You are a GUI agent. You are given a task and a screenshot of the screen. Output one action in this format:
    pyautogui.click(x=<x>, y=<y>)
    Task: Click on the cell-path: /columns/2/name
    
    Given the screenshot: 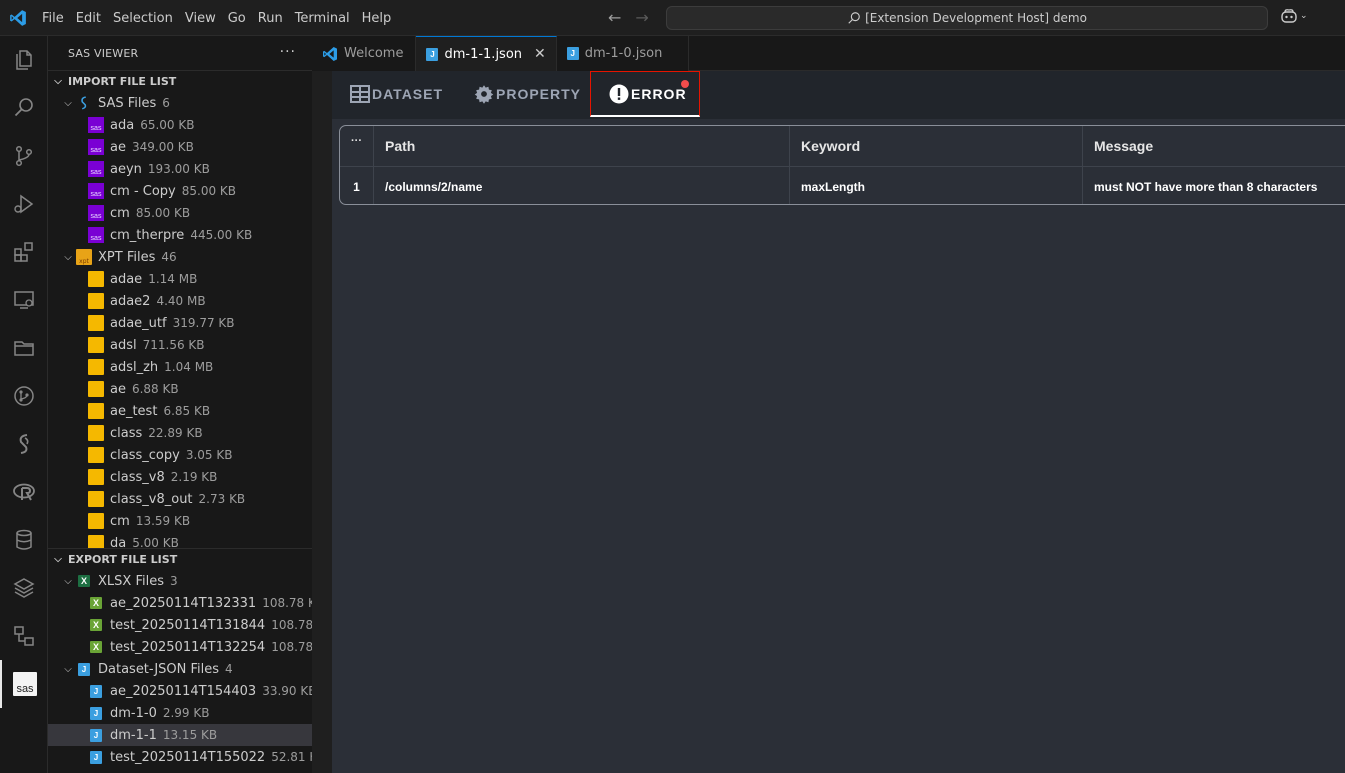 What is the action you would take?
    pyautogui.click(x=582, y=185)
    